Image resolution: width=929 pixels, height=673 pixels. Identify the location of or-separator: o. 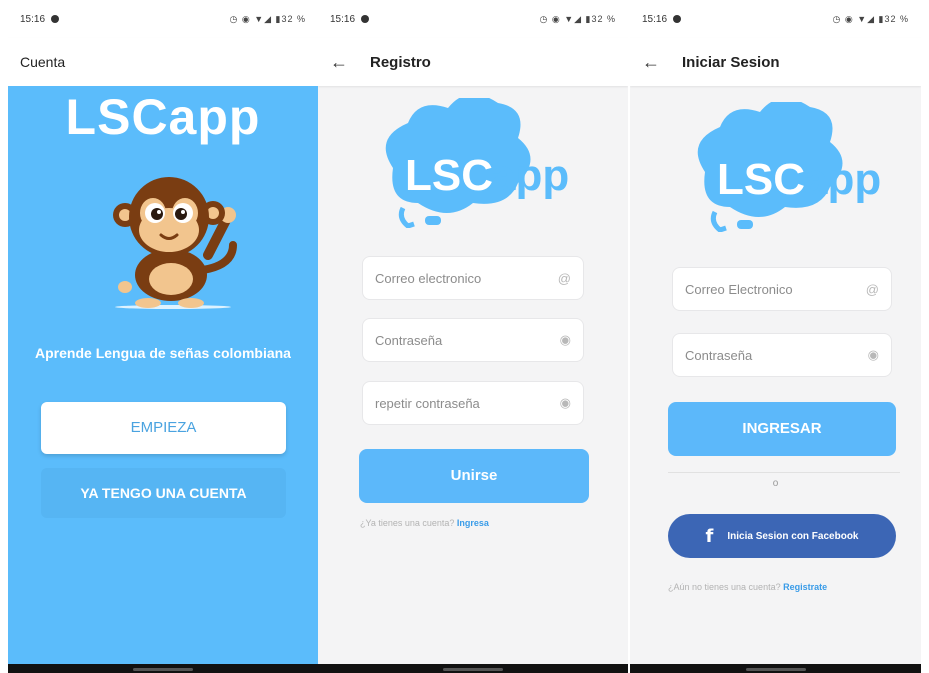
(775, 483).